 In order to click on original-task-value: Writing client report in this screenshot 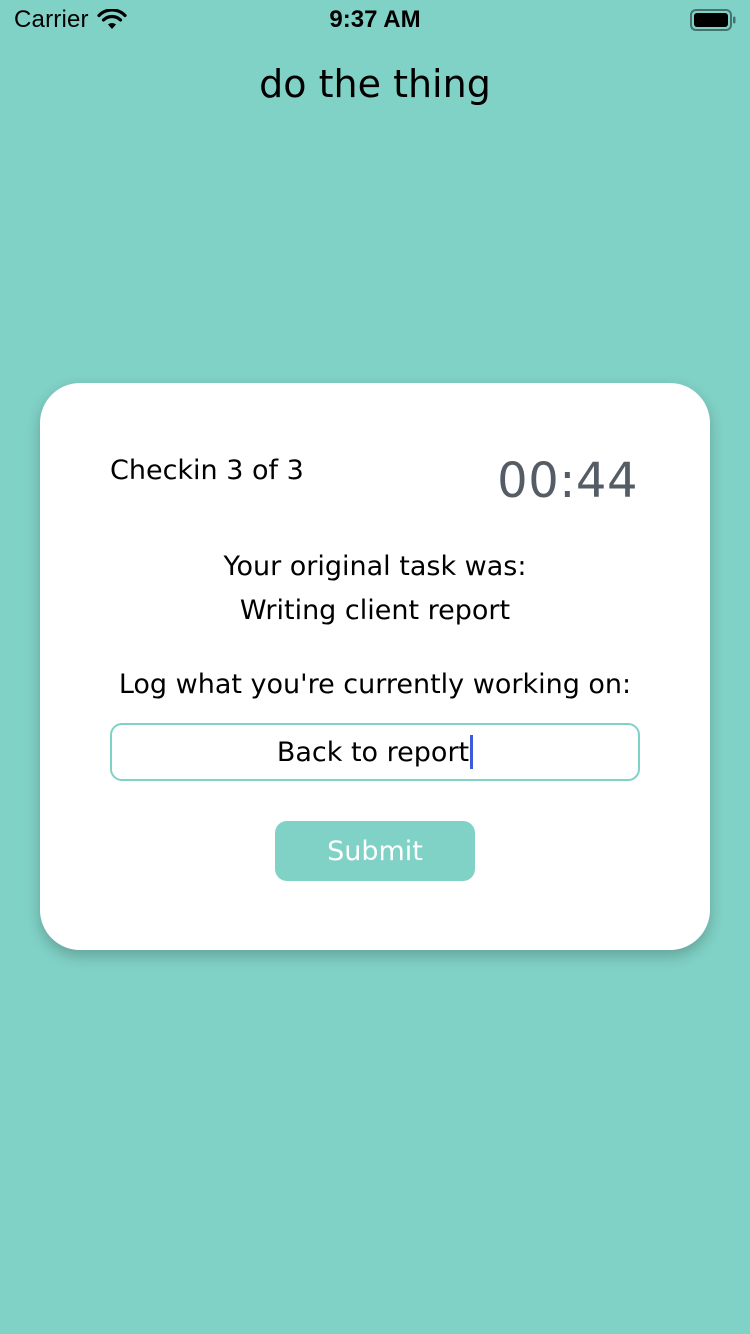, I will do `click(375, 610)`.